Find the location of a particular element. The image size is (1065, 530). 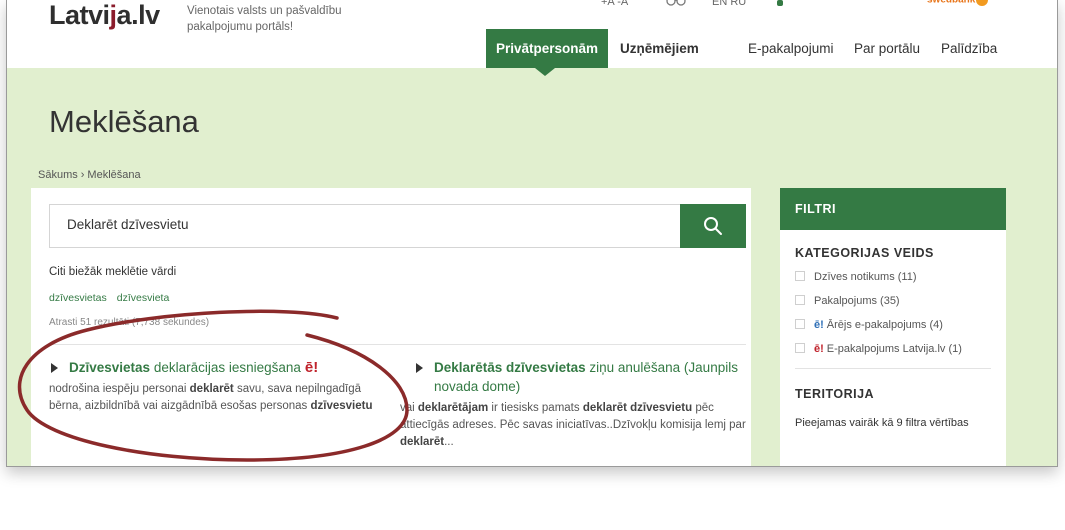

search-icon is located at coordinates (713, 226).